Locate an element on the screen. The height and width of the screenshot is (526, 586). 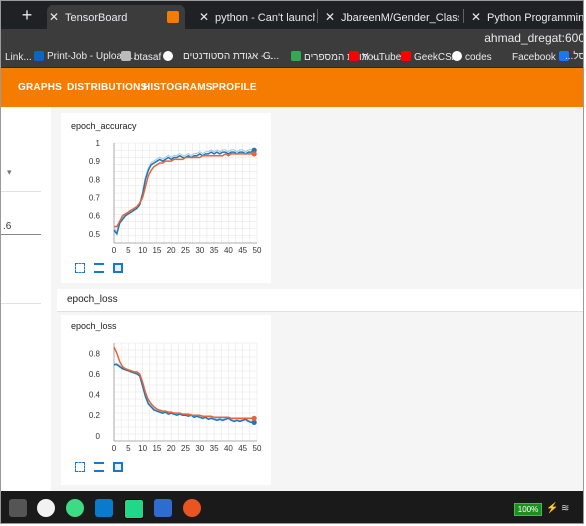
bookmark-item: codes is located at coordinates (472, 57).